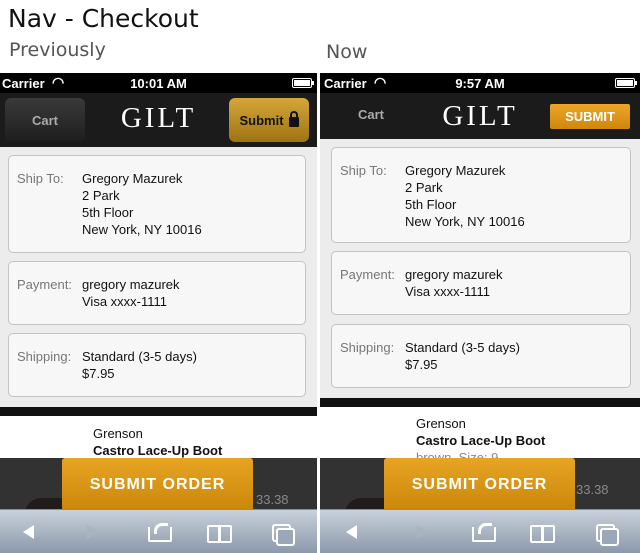 This screenshot has height=553, width=640. What do you see at coordinates (57, 50) in the screenshot?
I see `previously-label: Previously` at bounding box center [57, 50].